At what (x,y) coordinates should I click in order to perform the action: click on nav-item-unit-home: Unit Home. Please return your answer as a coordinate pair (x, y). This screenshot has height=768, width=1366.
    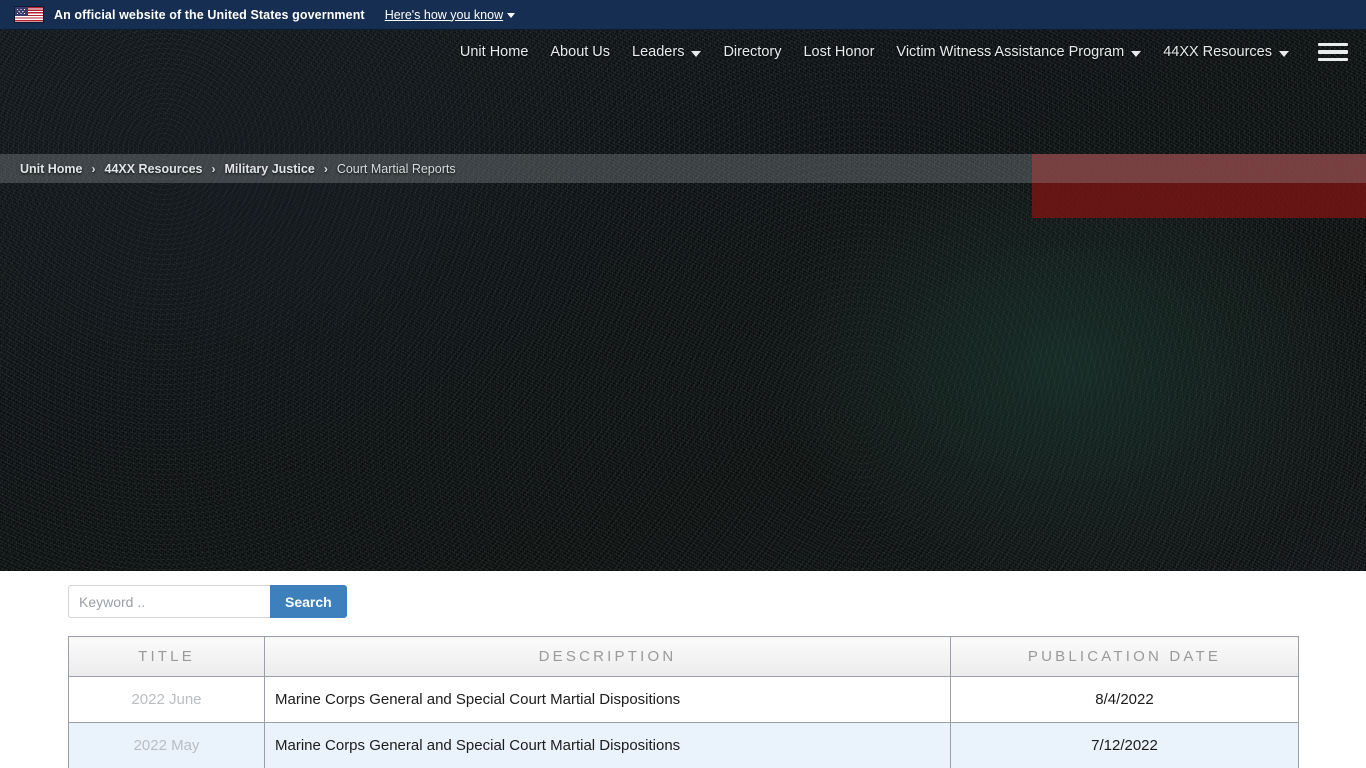
    Looking at the image, I should click on (494, 52).